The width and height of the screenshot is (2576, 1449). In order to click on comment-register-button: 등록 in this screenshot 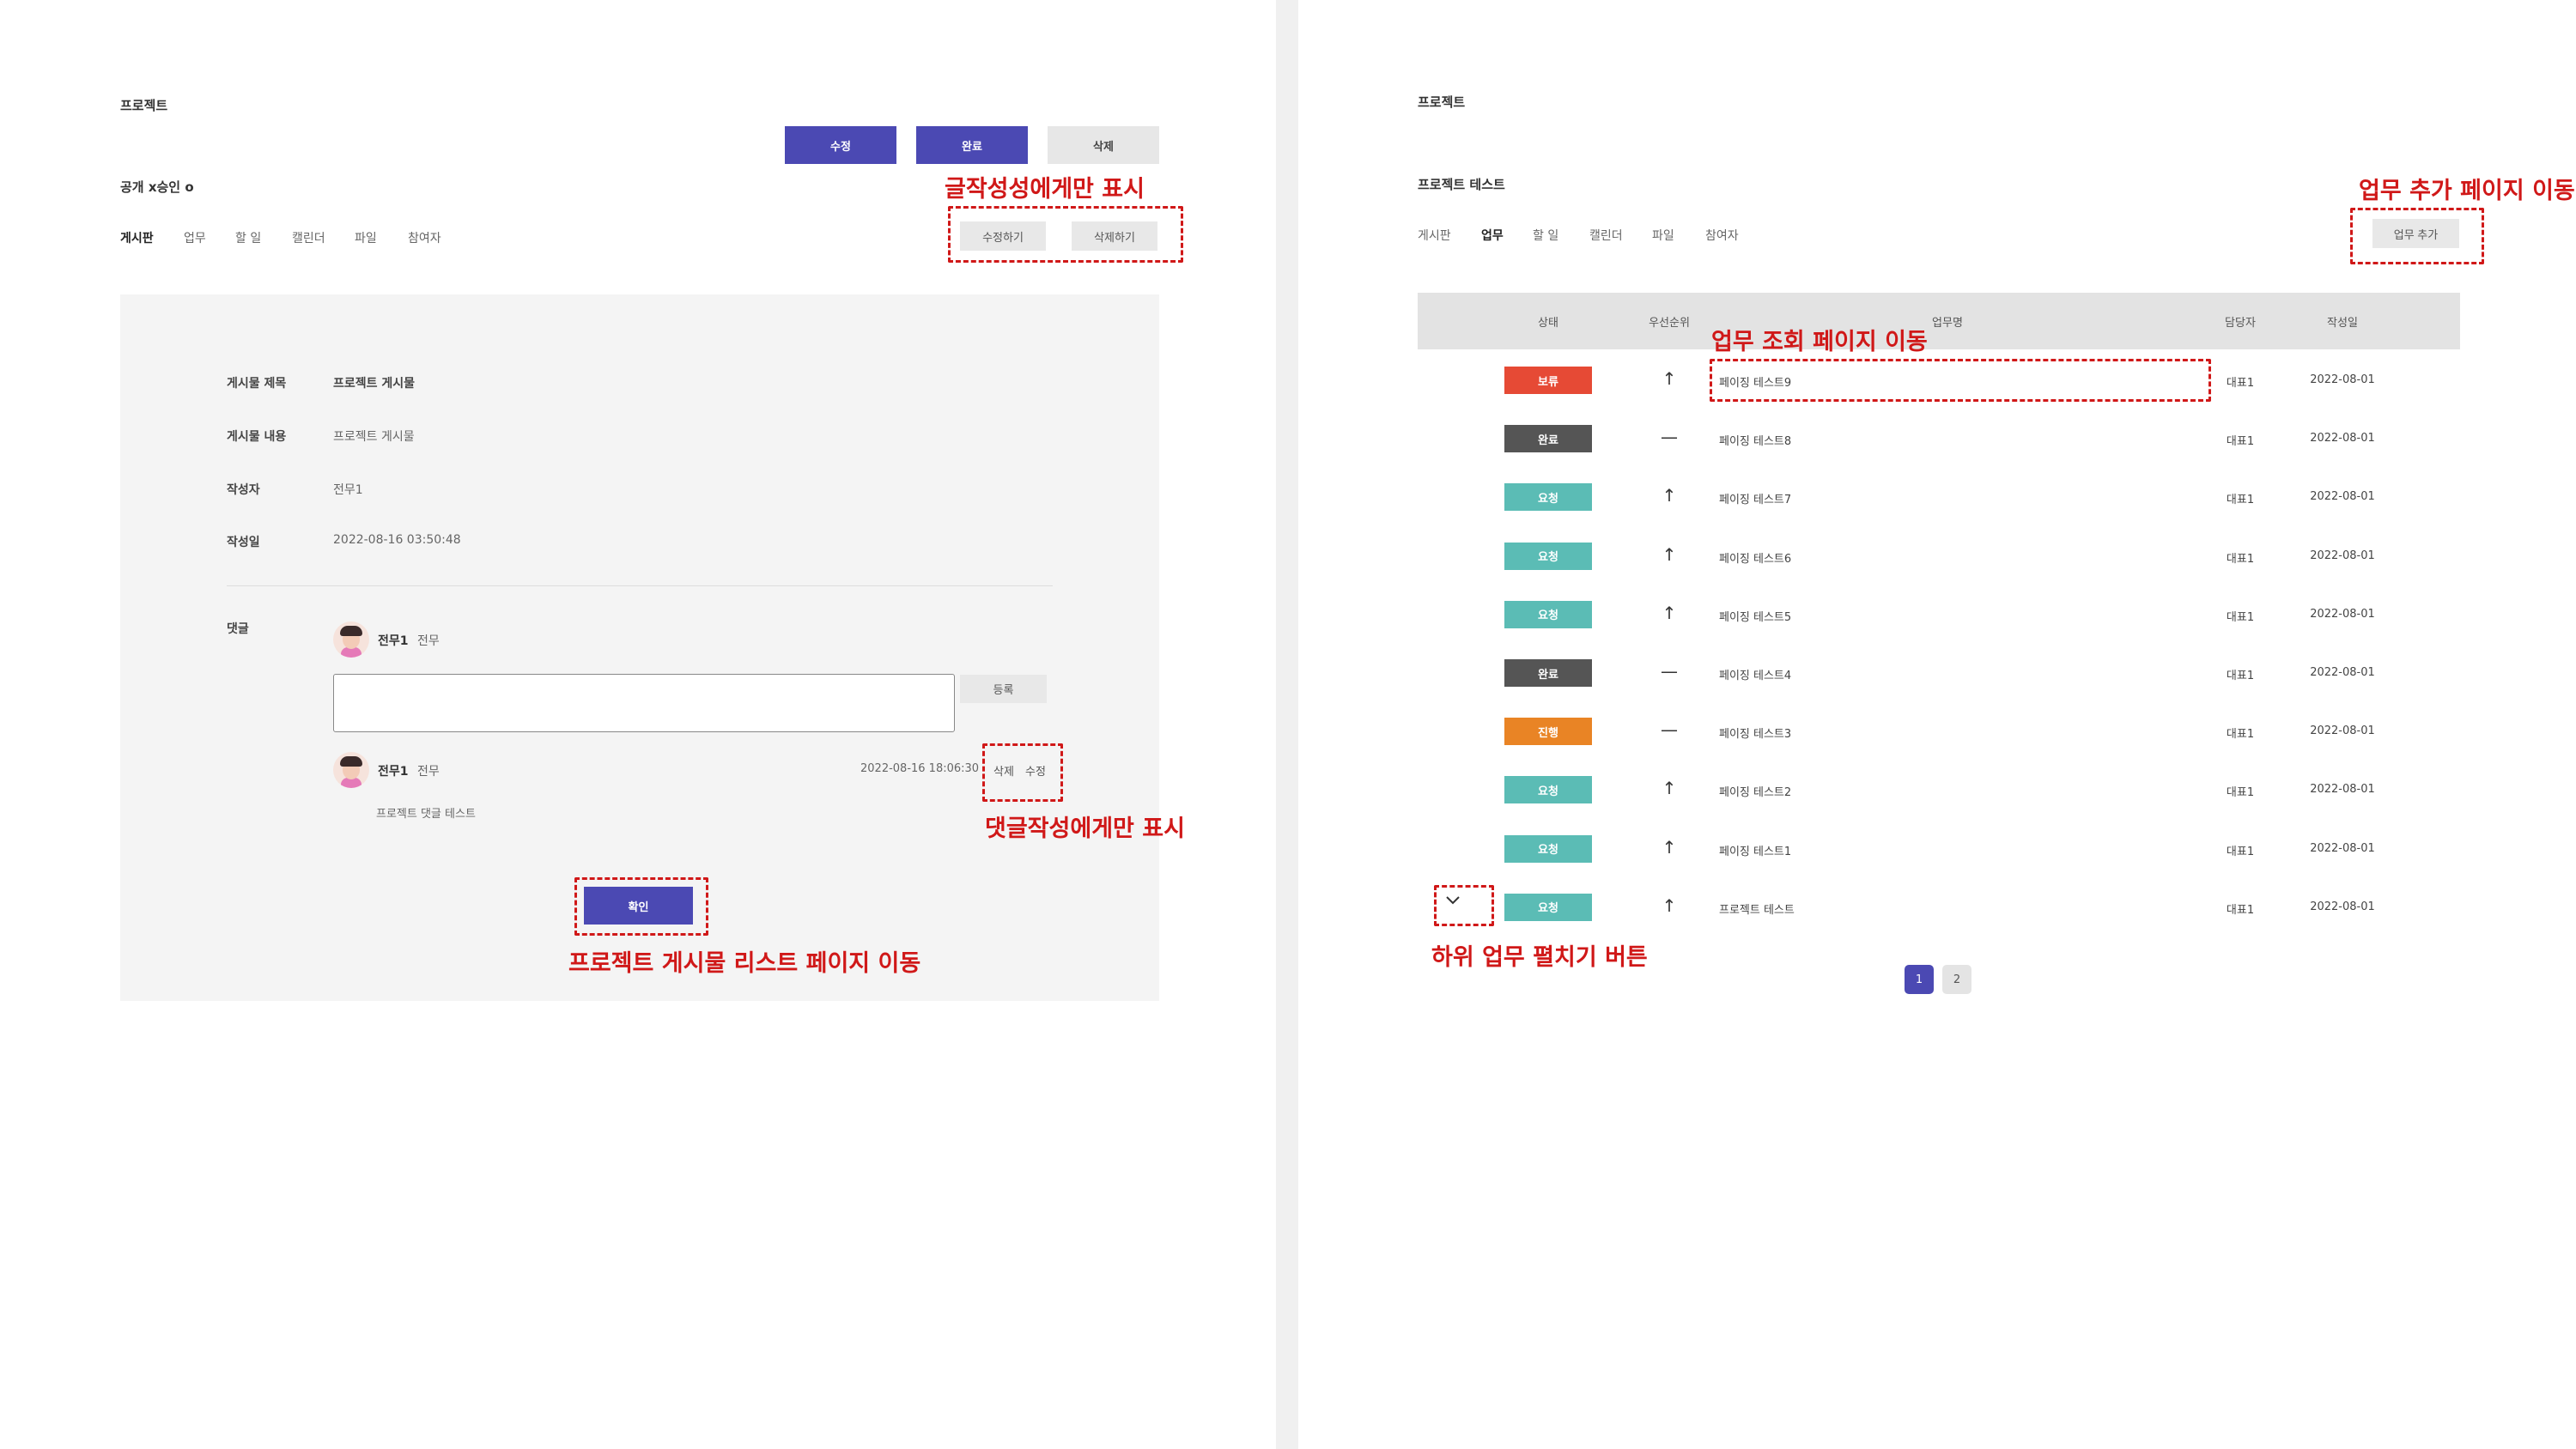, I will do `click(1003, 689)`.